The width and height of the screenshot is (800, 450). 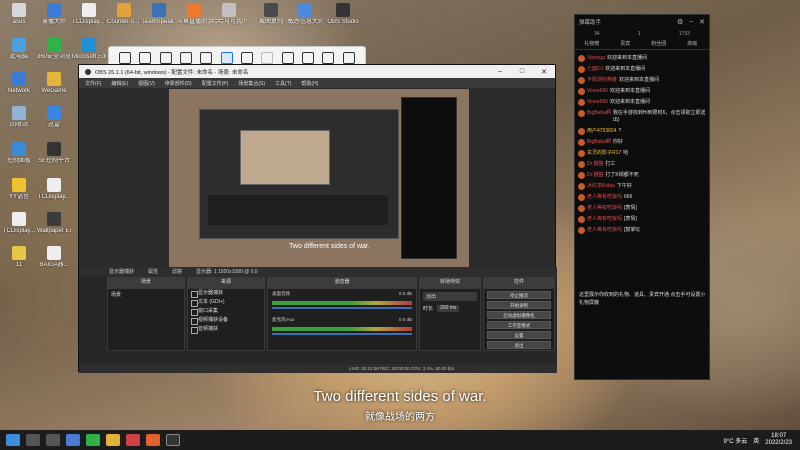 I want to click on desktop-icon: asus, so click(x=19, y=14).